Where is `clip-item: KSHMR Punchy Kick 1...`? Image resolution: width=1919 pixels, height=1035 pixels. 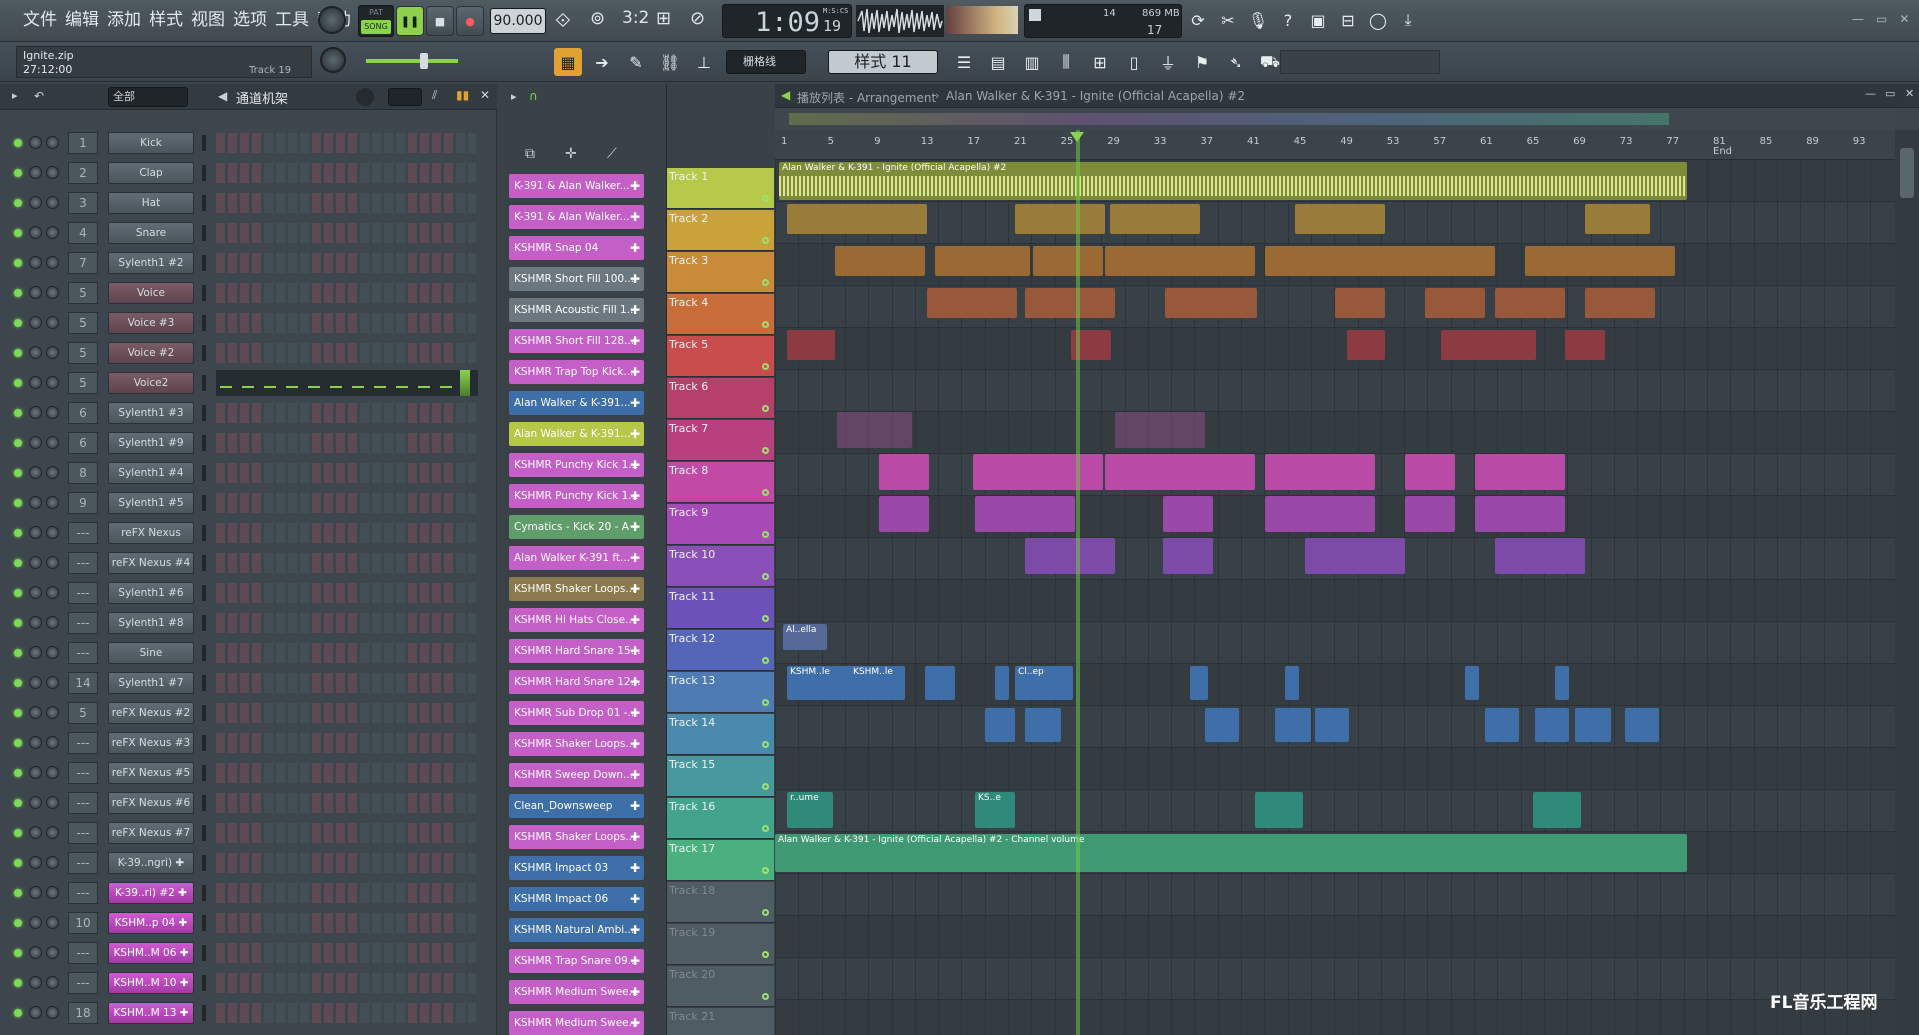 clip-item: KSHMR Punchy Kick 1... is located at coordinates (576, 465).